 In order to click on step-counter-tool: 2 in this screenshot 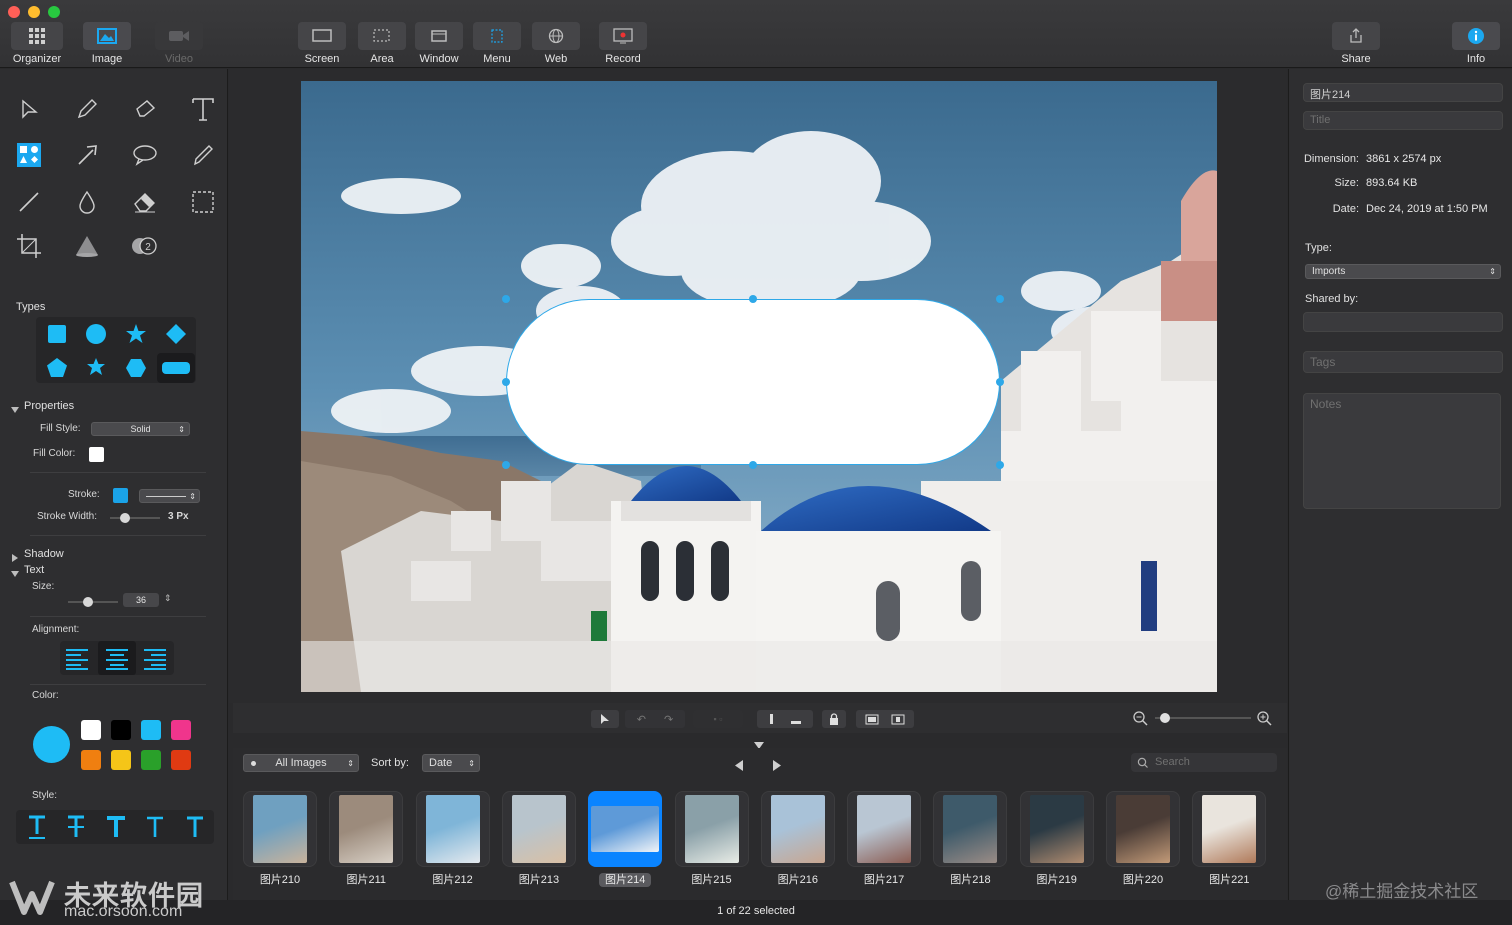, I will do `click(145, 246)`.